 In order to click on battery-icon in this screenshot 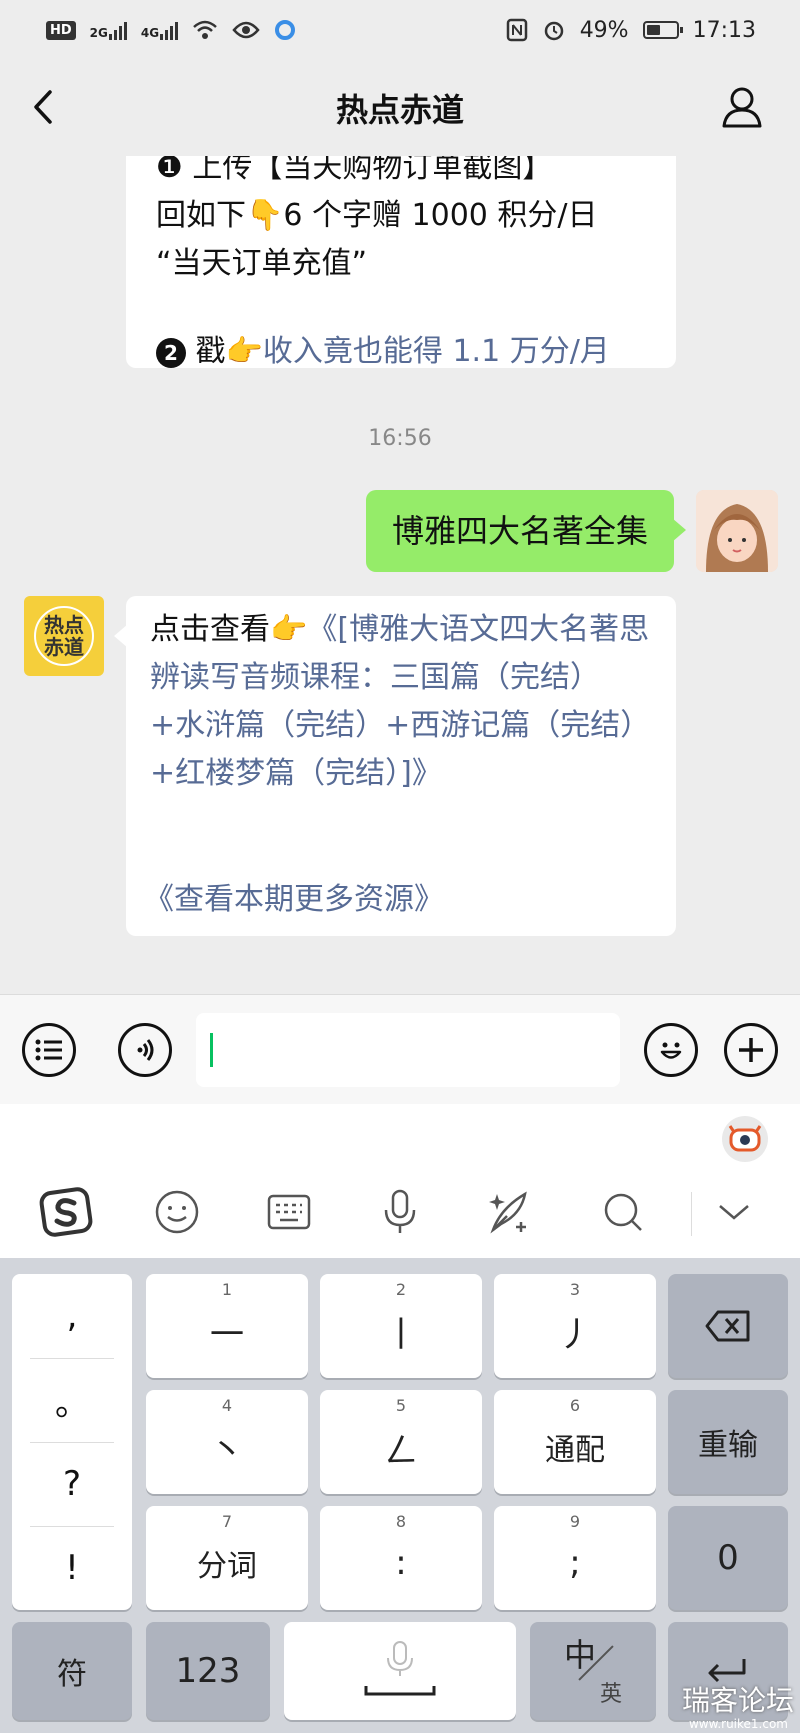, I will do `click(662, 30)`.